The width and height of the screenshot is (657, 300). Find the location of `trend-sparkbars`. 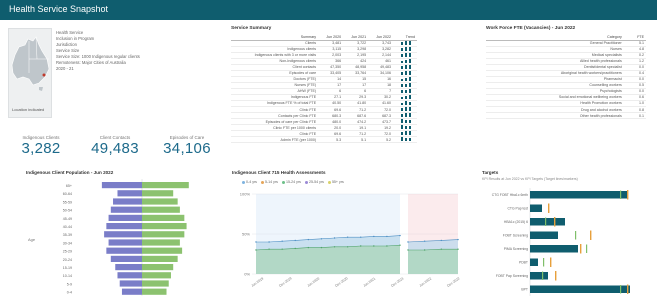

trend-sparkbars is located at coordinates (408, 60).